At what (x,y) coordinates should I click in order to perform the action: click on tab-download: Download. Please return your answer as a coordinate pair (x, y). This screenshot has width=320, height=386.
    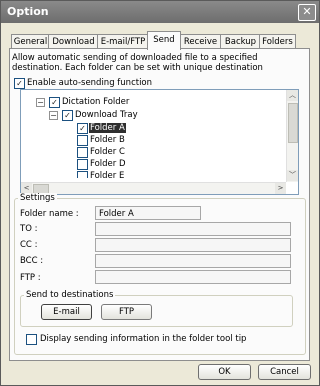
    Looking at the image, I should click on (73, 41).